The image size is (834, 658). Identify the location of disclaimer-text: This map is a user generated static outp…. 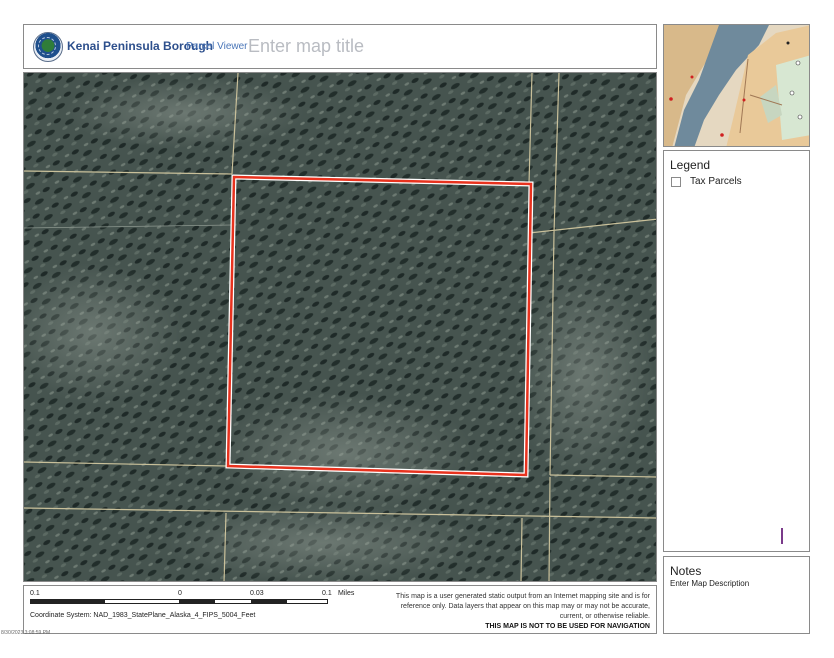
(522, 606).